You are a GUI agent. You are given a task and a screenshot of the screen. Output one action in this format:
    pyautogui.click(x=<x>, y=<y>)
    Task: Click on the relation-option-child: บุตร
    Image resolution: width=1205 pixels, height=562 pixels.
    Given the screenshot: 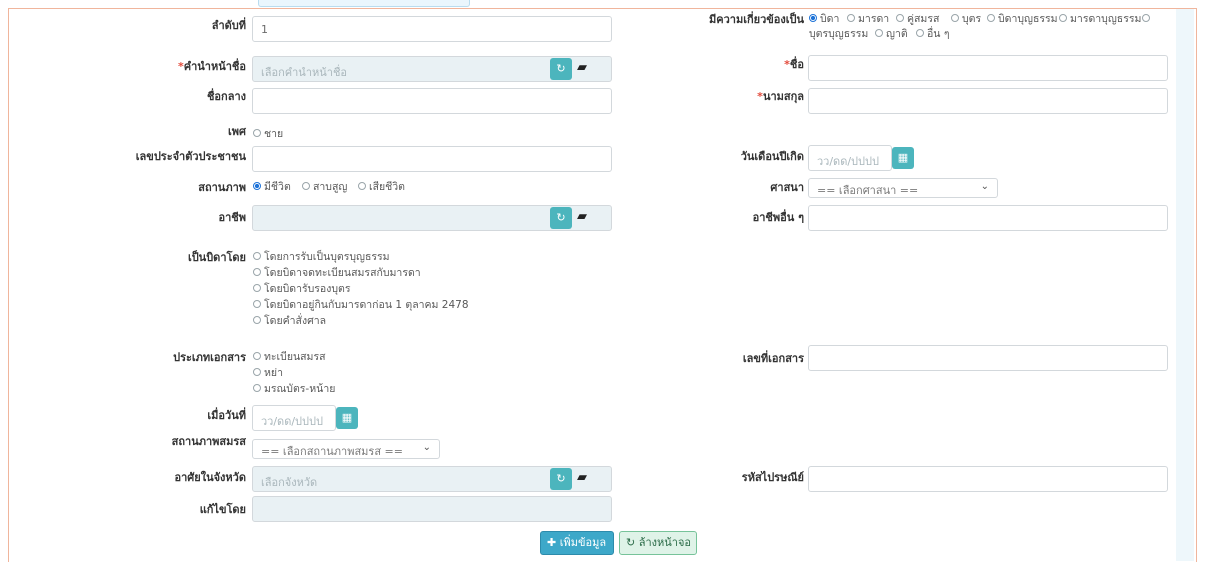 What is the action you would take?
    pyautogui.click(x=966, y=19)
    